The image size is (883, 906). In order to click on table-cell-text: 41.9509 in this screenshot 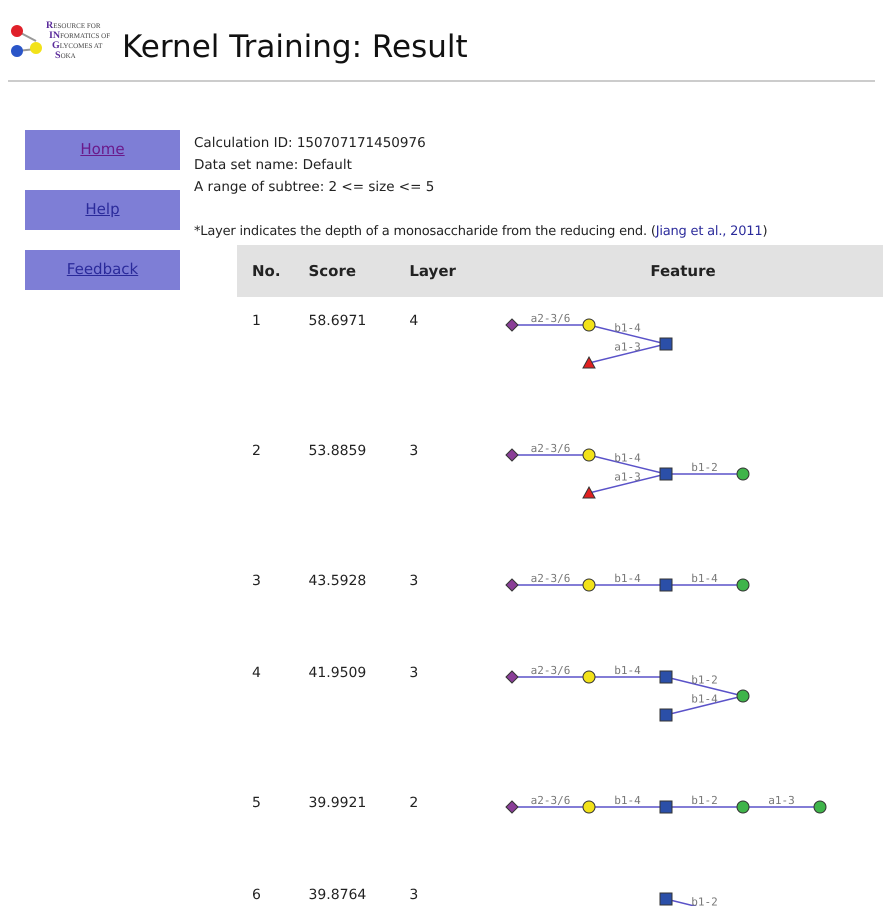, I will do `click(338, 673)`.